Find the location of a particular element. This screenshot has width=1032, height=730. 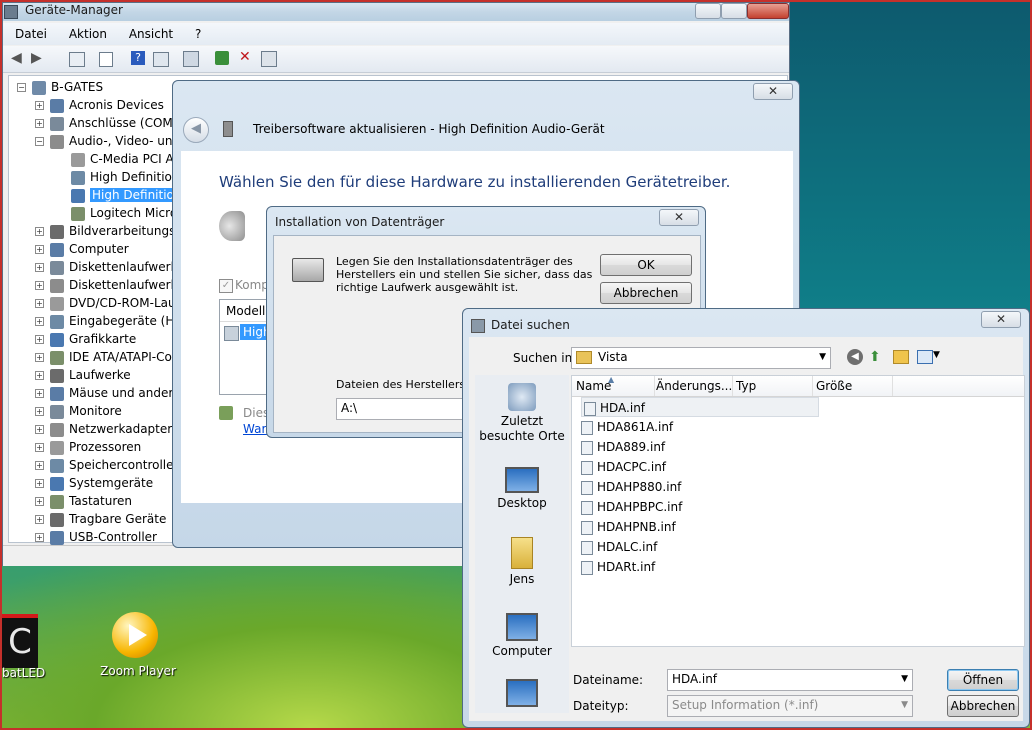

file-row: HDARt.inf is located at coordinates (618, 567).